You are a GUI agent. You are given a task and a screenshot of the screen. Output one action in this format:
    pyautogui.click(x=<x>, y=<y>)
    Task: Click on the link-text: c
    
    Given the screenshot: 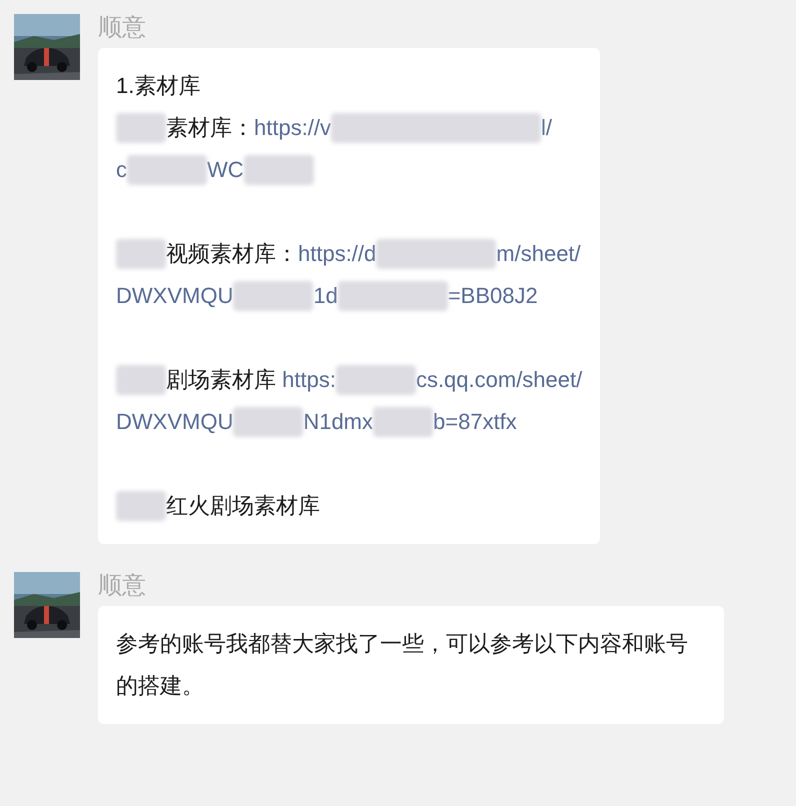 What is the action you would take?
    pyautogui.click(x=121, y=170)
    